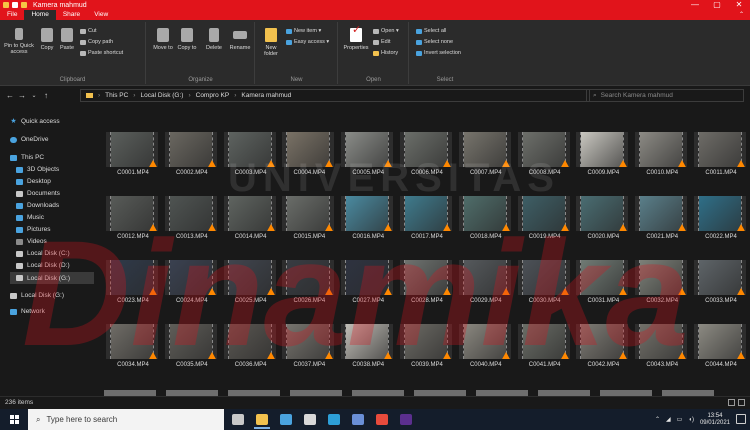 This screenshot has width=750, height=430. I want to click on file-item: C0002.MP4, so click(192, 160).